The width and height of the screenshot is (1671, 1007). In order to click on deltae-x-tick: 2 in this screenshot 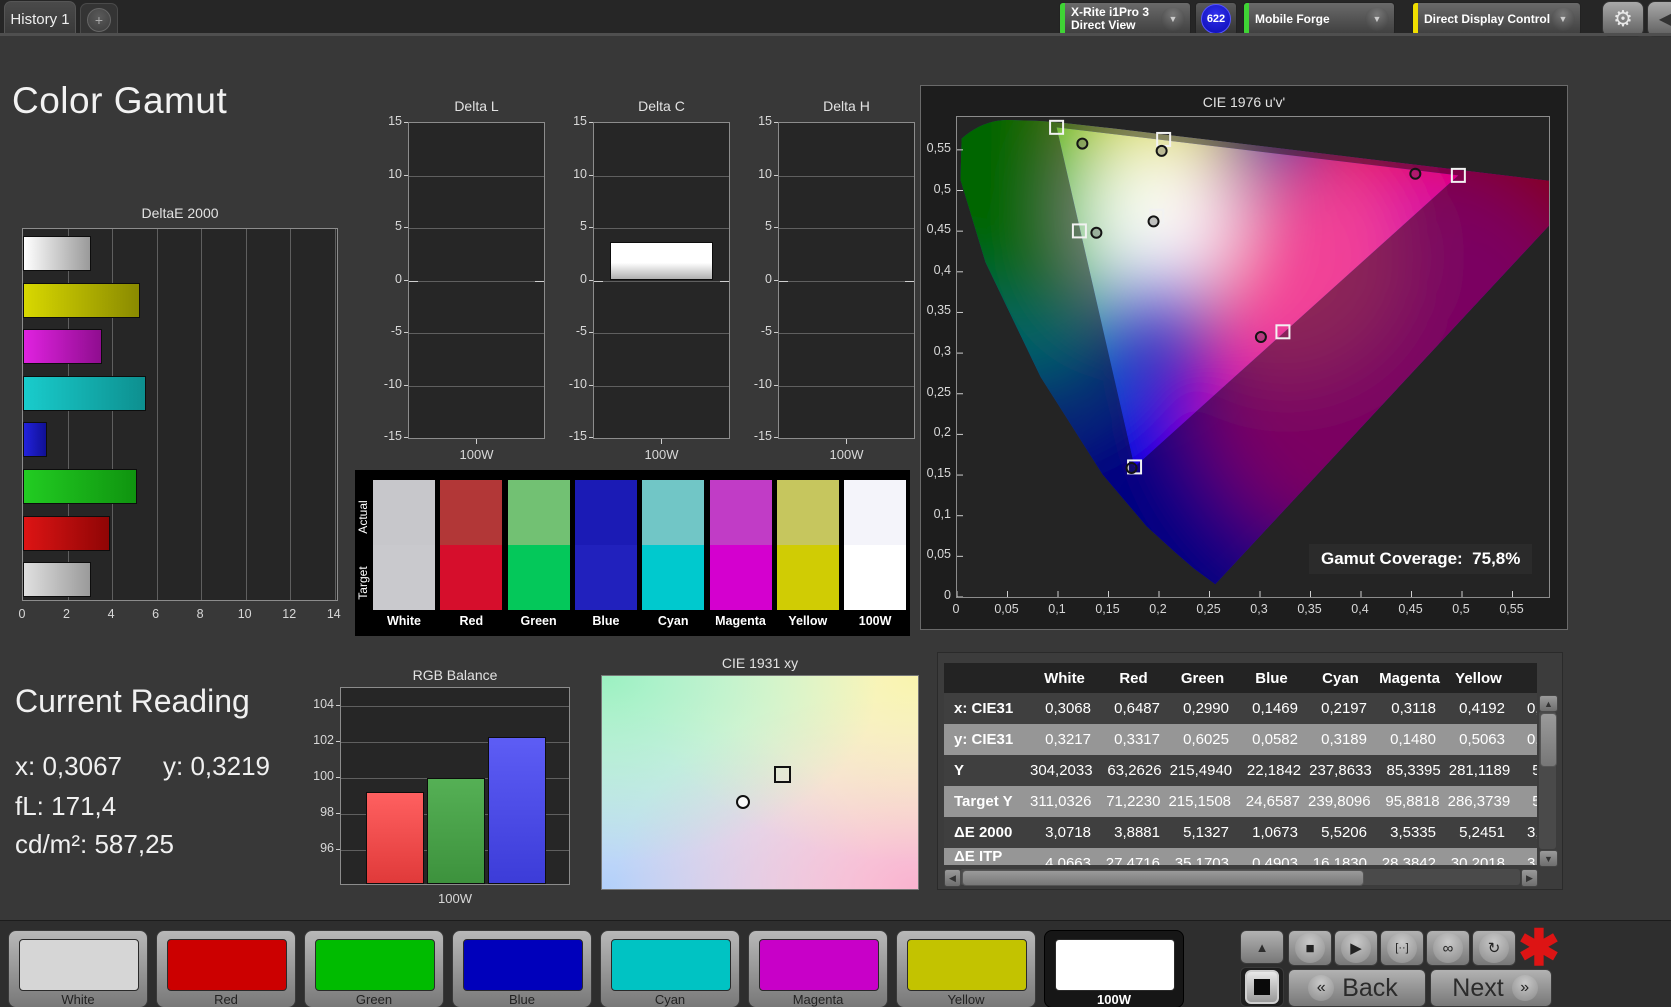, I will do `click(66, 614)`.